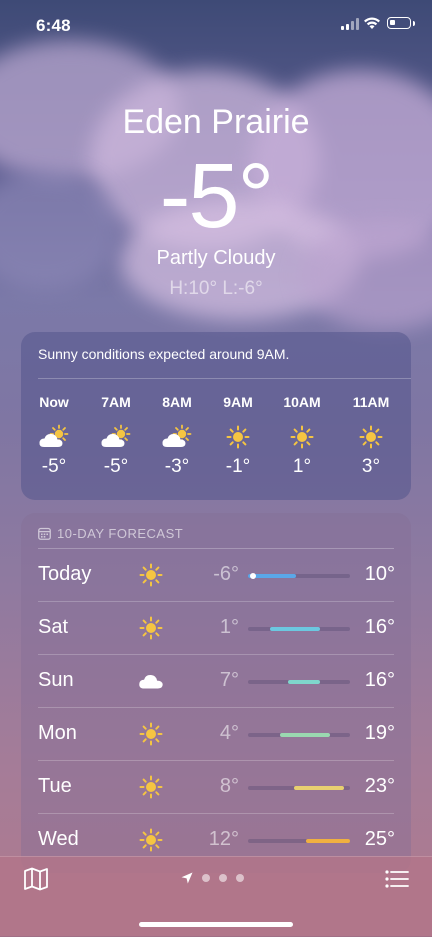  I want to click on hour-temperature: -1°, so click(238, 466).